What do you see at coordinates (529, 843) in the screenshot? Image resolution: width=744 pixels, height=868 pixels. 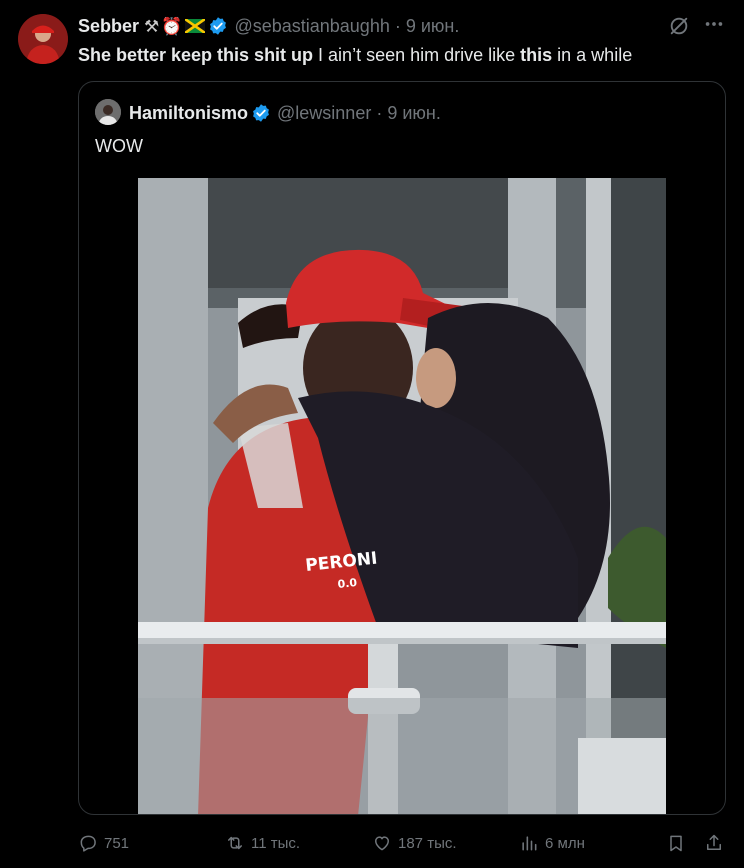 I see `views-chart-icon` at bounding box center [529, 843].